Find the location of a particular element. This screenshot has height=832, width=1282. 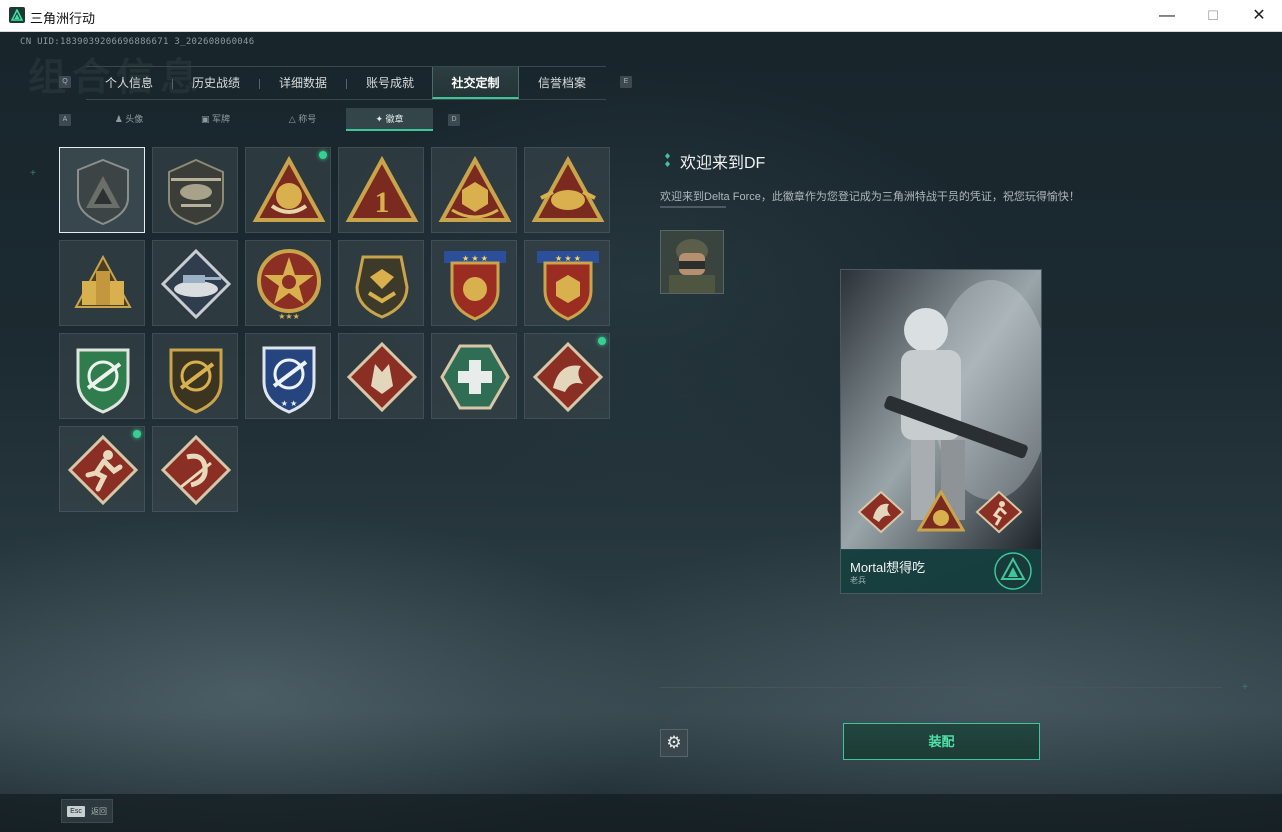

equip-button: 装配 is located at coordinates (941, 741).